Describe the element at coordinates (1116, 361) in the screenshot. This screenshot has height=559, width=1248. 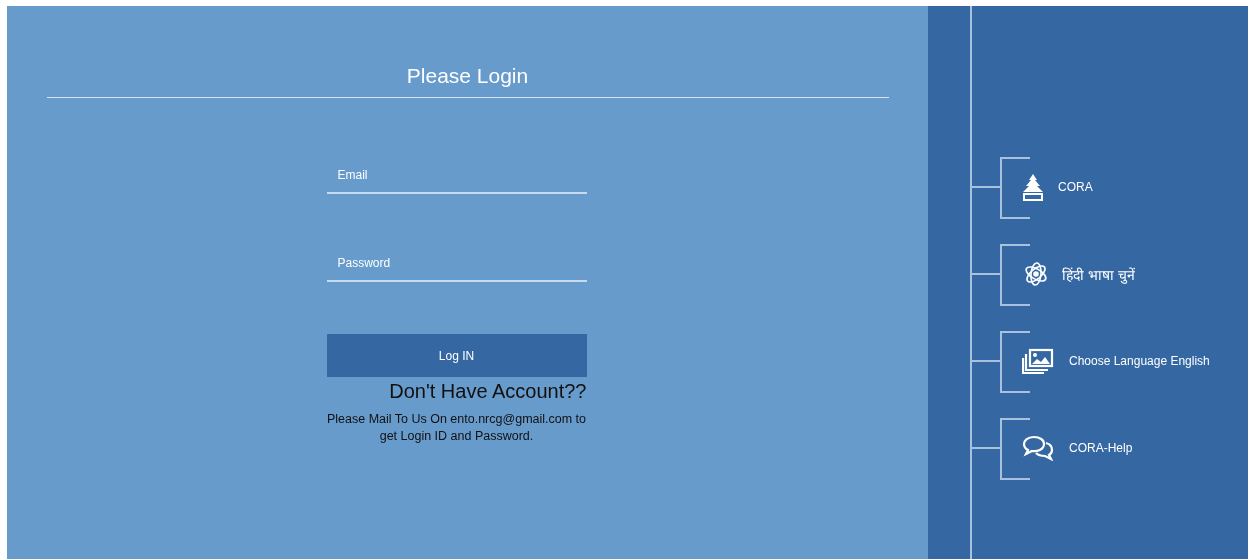
I see `sidebar-link: Choose Language English` at that location.